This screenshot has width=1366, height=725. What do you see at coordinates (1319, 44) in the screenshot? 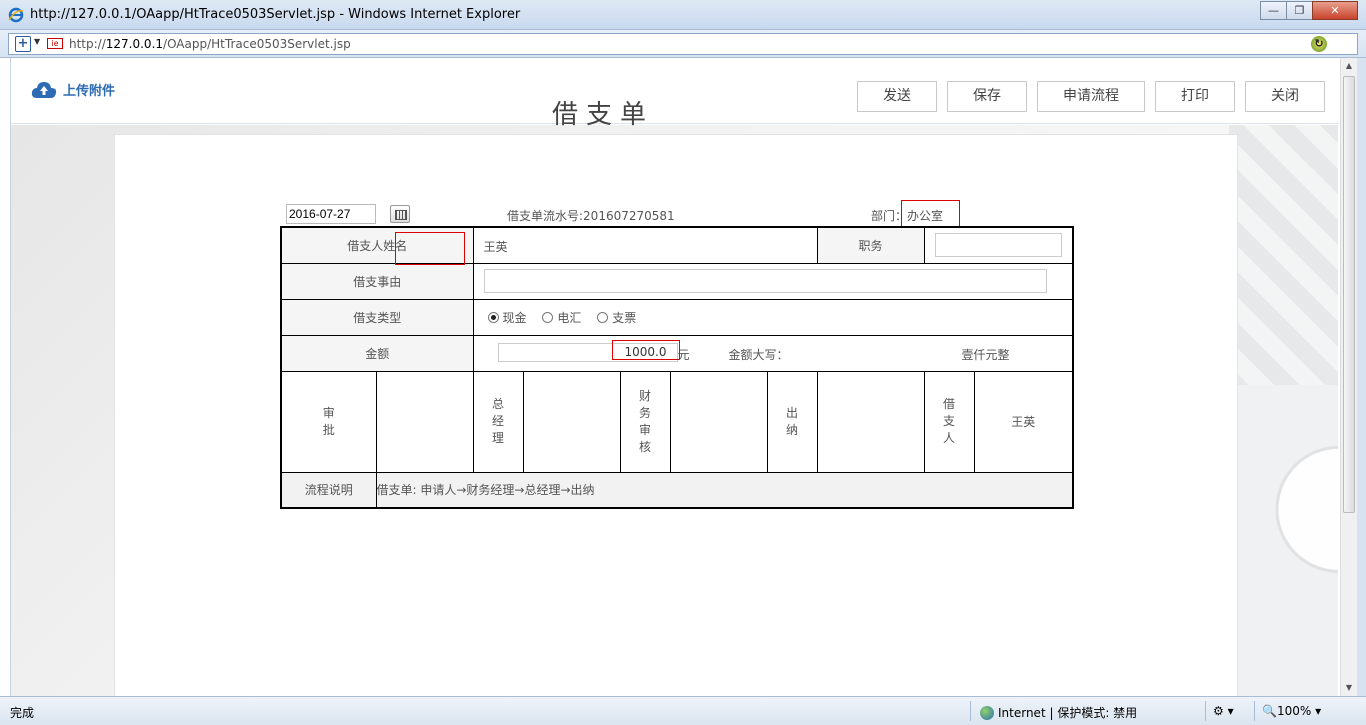
I see `refresh-icon: ↻` at bounding box center [1319, 44].